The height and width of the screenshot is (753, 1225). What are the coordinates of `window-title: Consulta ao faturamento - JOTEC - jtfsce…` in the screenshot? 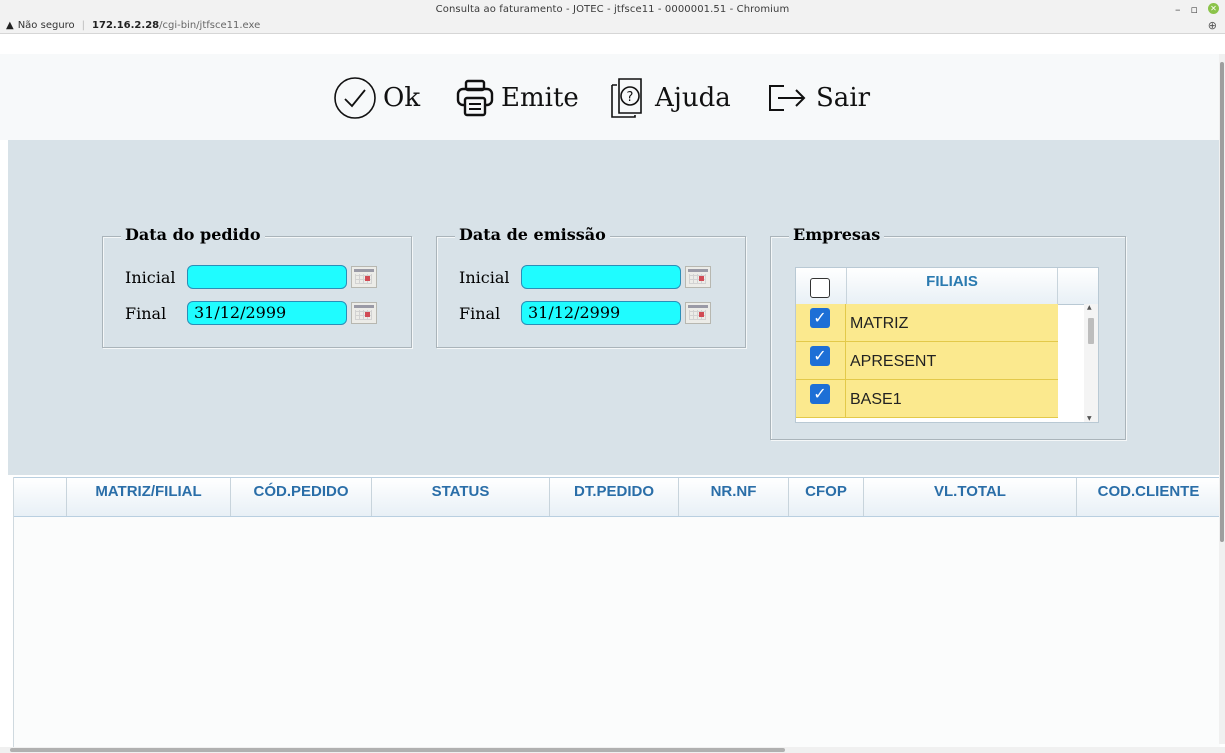 It's located at (612, 9).